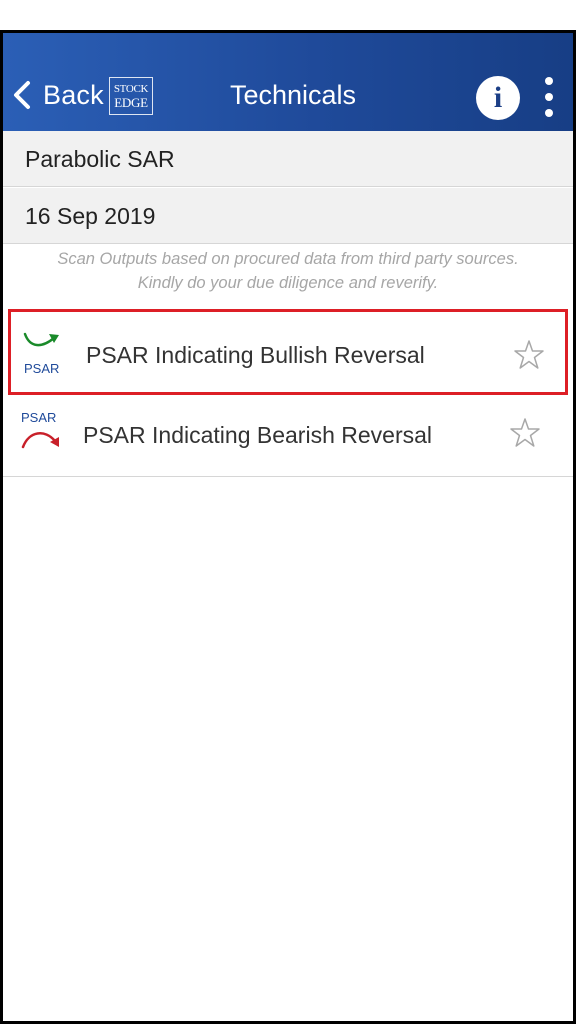  I want to click on info-icon: i, so click(498, 97).